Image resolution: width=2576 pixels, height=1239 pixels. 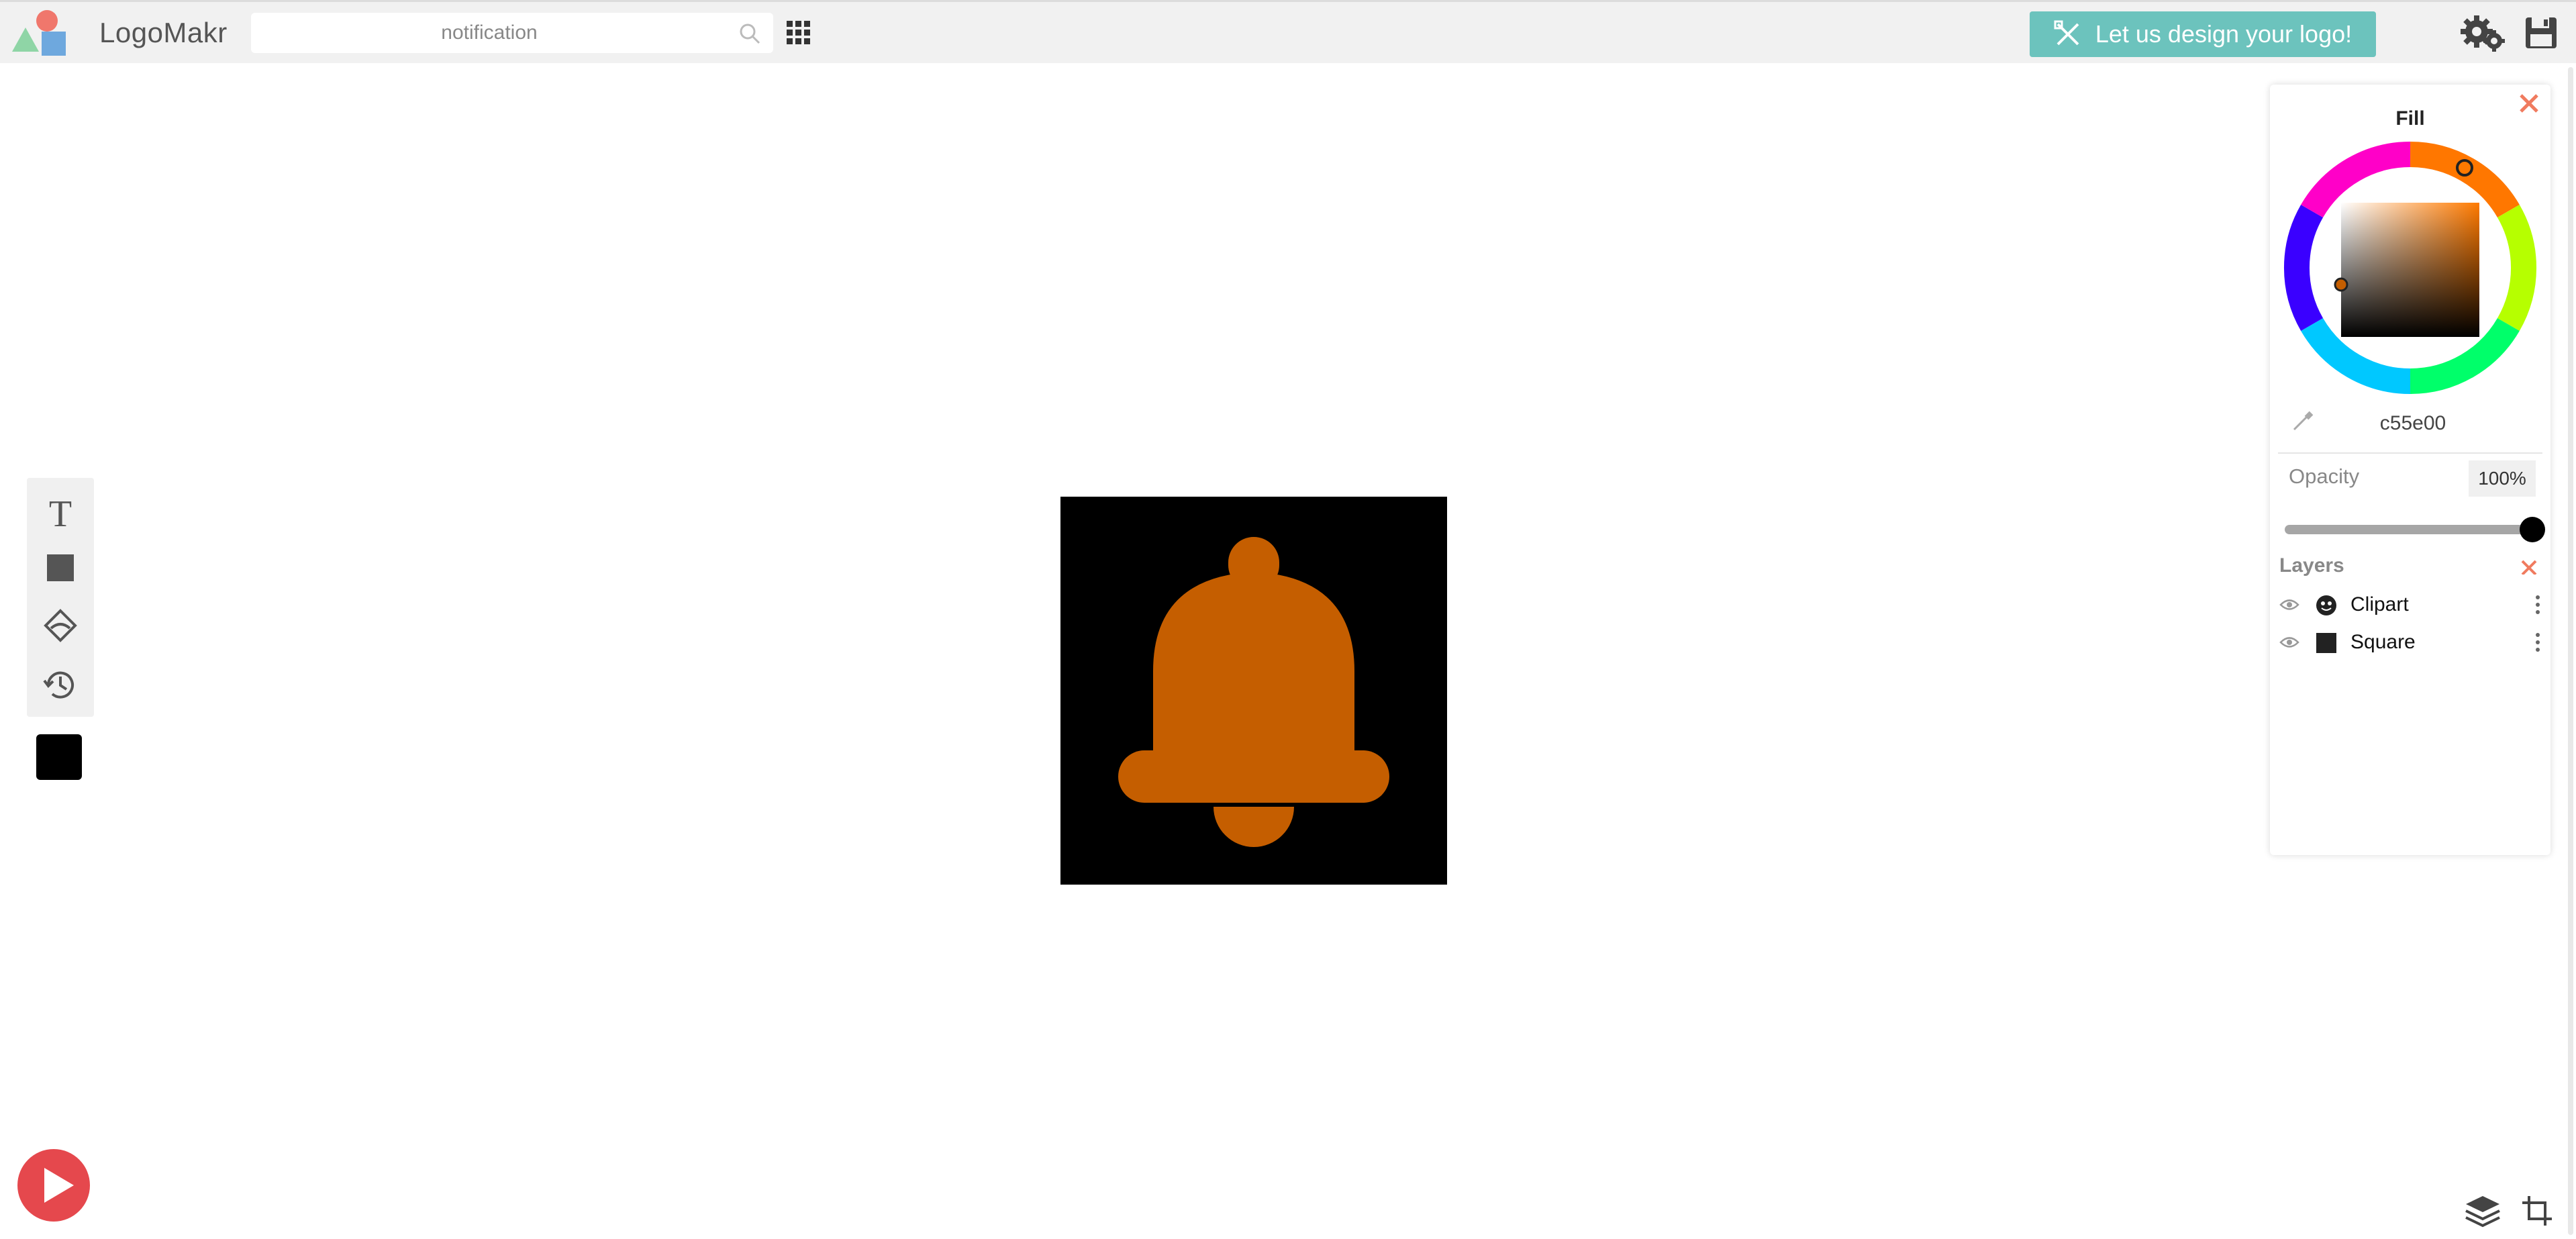 What do you see at coordinates (2326, 605) in the screenshot?
I see `clipart-icon` at bounding box center [2326, 605].